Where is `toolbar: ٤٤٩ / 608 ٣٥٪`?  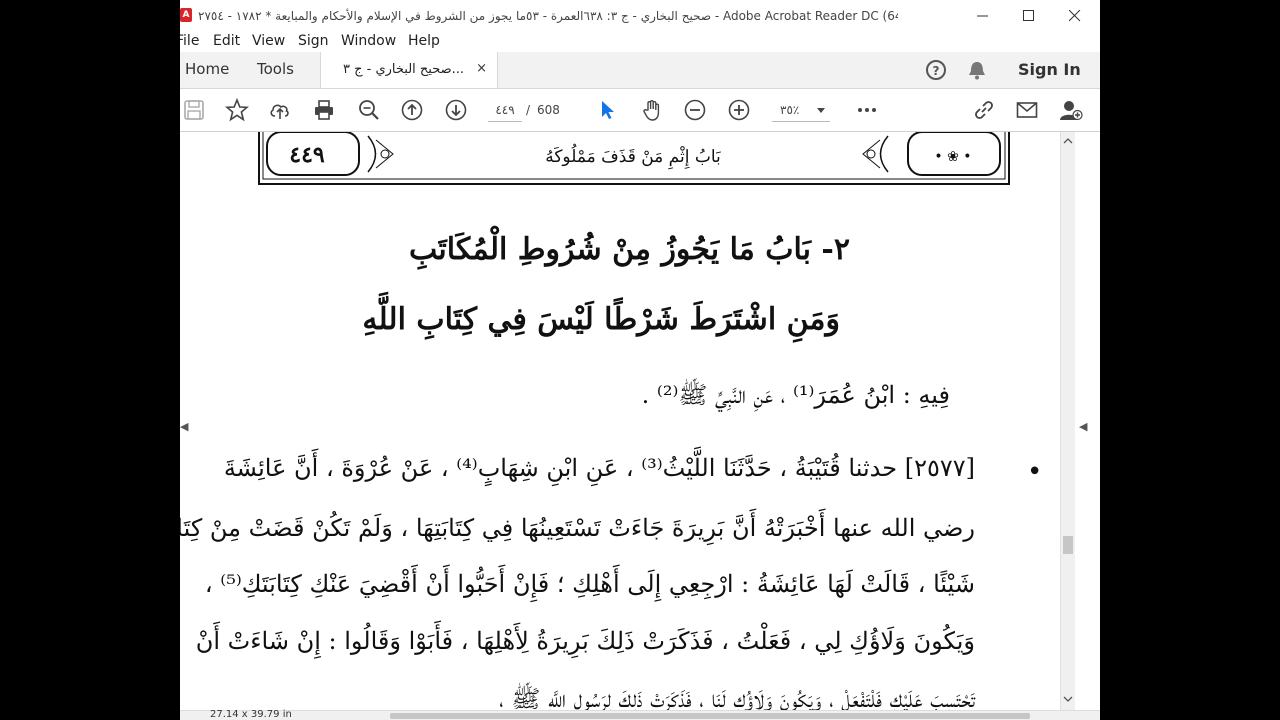
toolbar: ٤٤٩ / 608 ٣٥٪ is located at coordinates (640, 110).